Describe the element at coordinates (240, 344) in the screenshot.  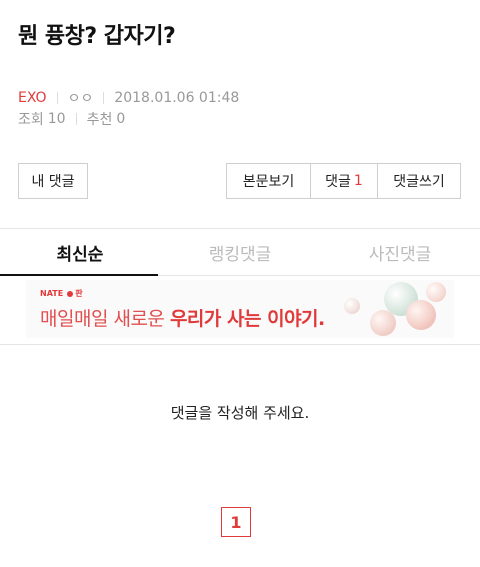
I see `section-divider` at that location.